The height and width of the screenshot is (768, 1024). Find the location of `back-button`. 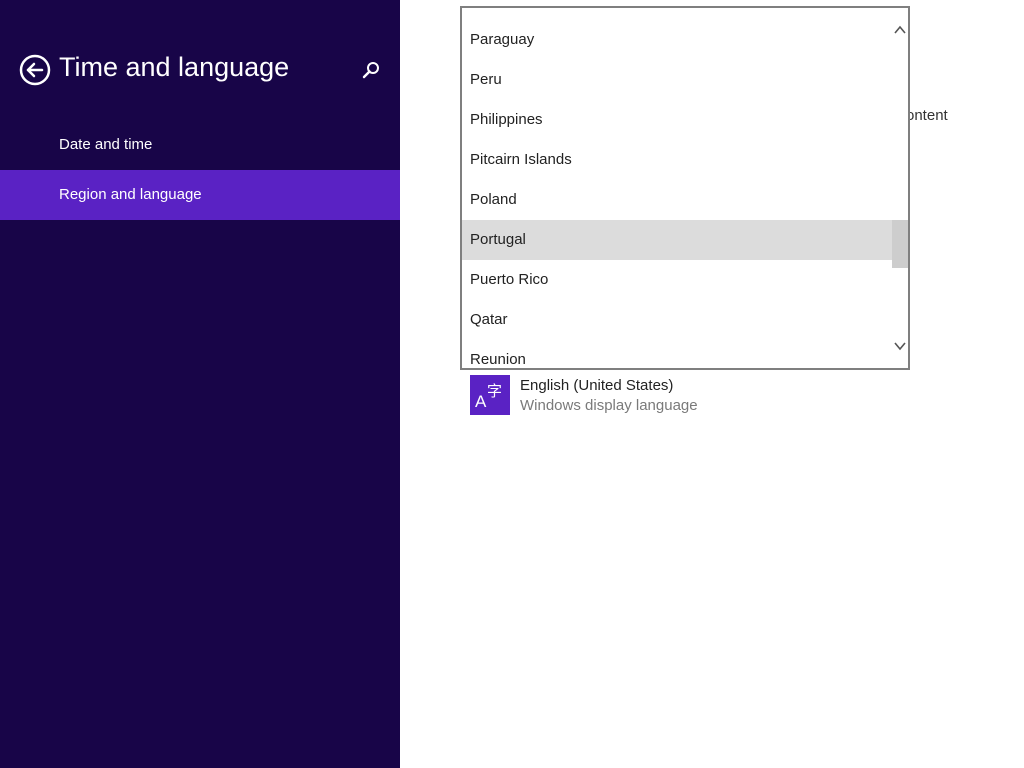

back-button is located at coordinates (35, 70).